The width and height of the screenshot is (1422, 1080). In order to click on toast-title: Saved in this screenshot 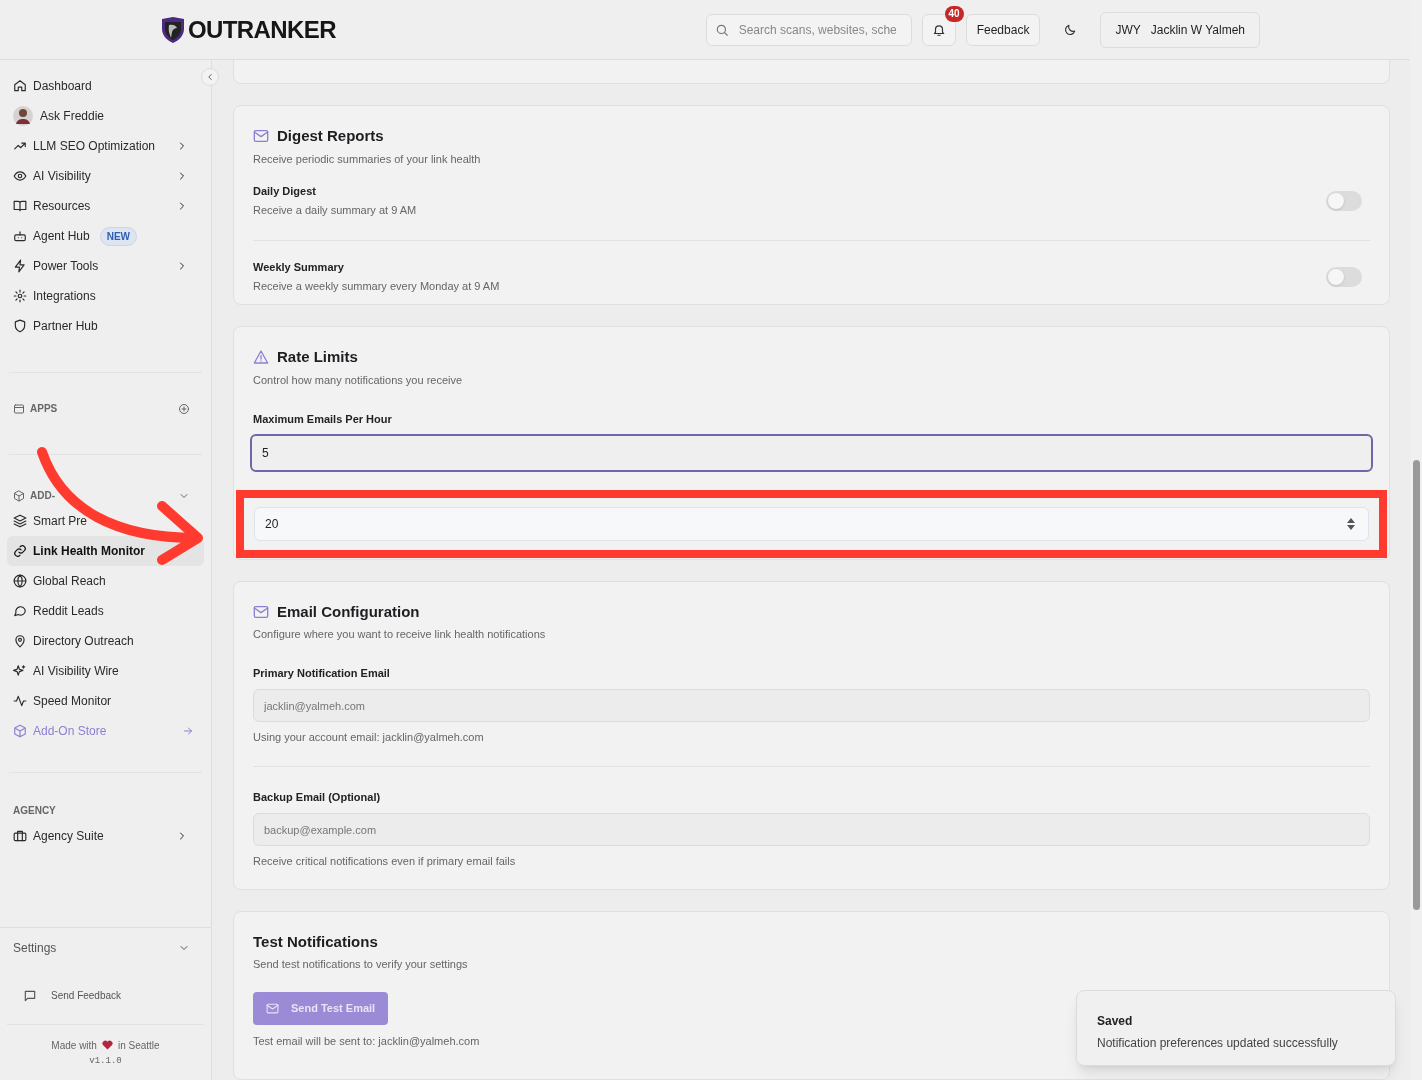, I will do `click(1115, 1021)`.